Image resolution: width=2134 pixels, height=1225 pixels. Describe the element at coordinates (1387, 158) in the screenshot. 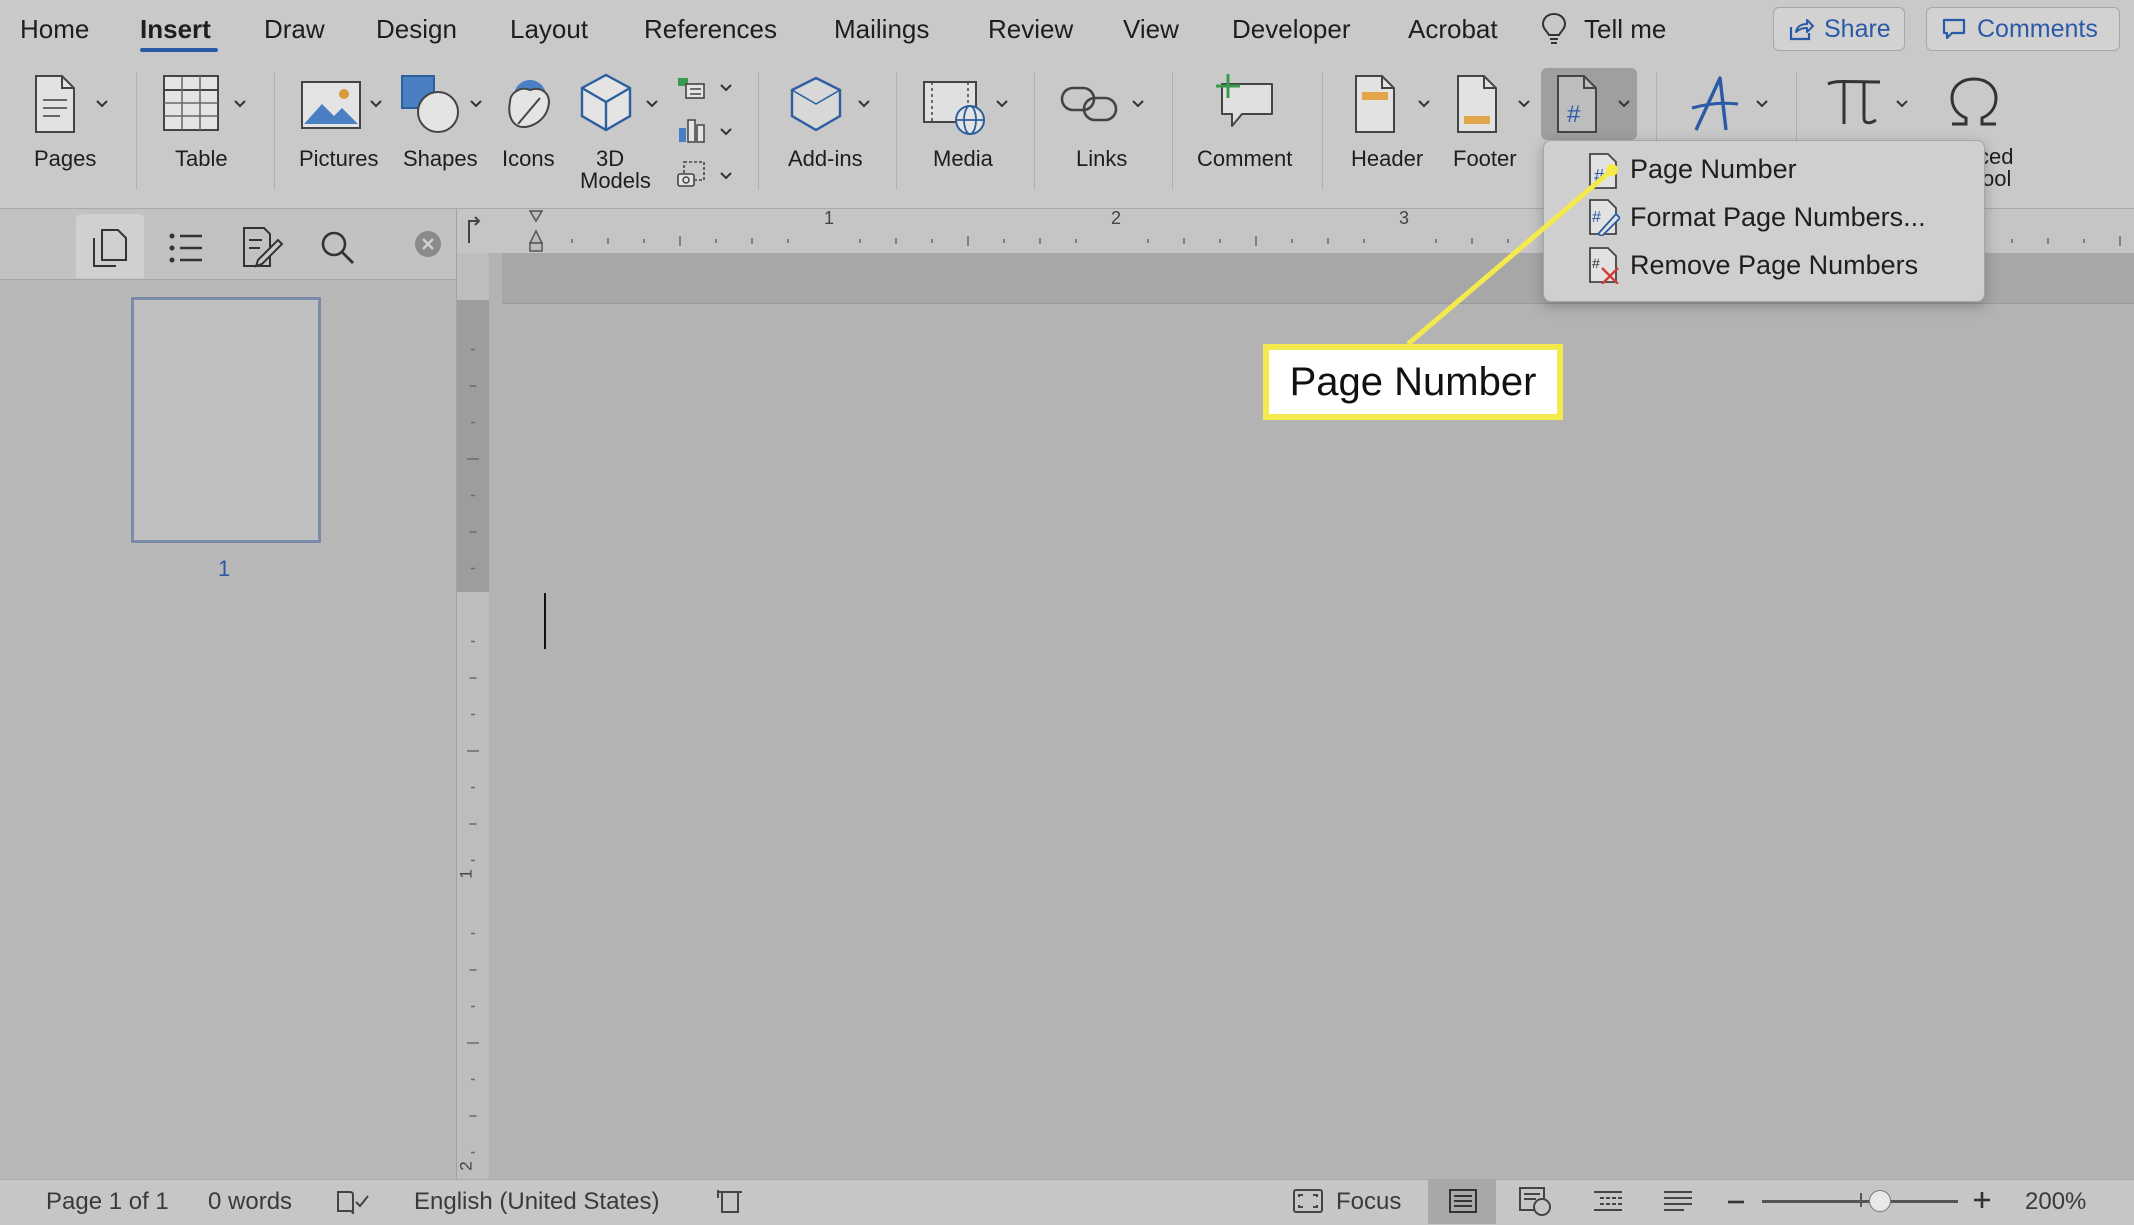

I see `header-label: Header` at that location.